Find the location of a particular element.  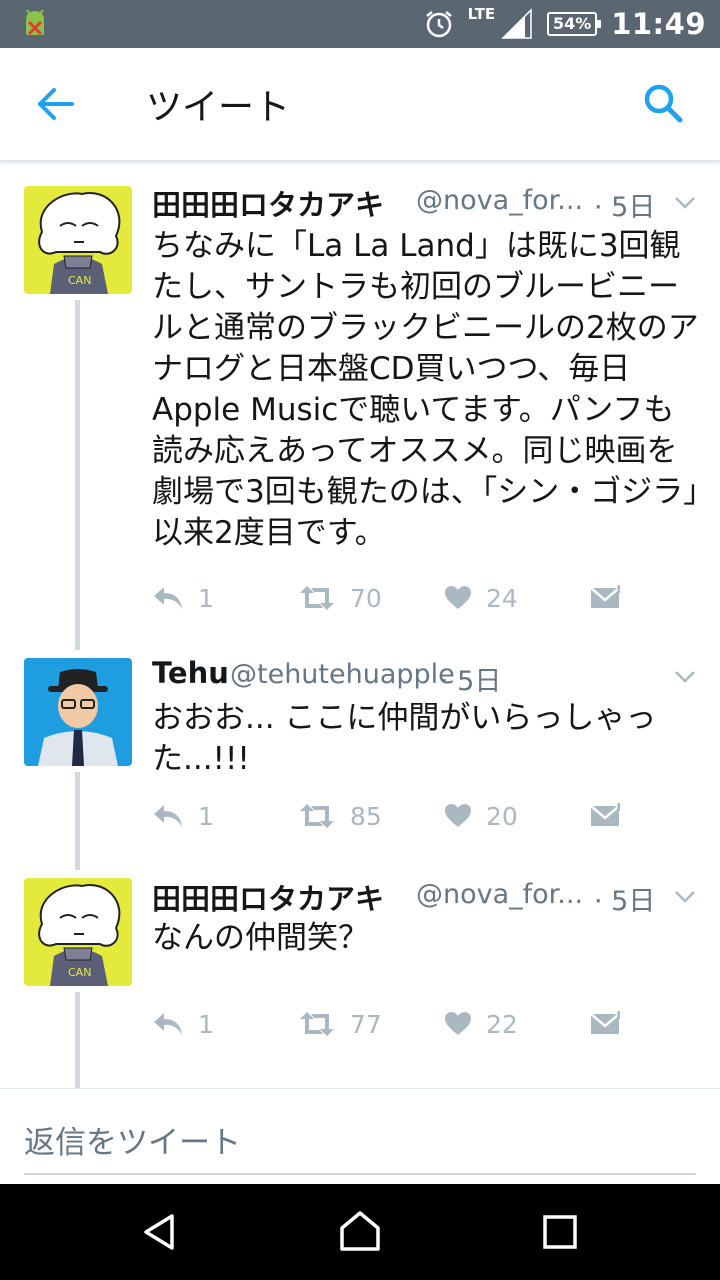

app-bar: ツイート is located at coordinates (360, 104).